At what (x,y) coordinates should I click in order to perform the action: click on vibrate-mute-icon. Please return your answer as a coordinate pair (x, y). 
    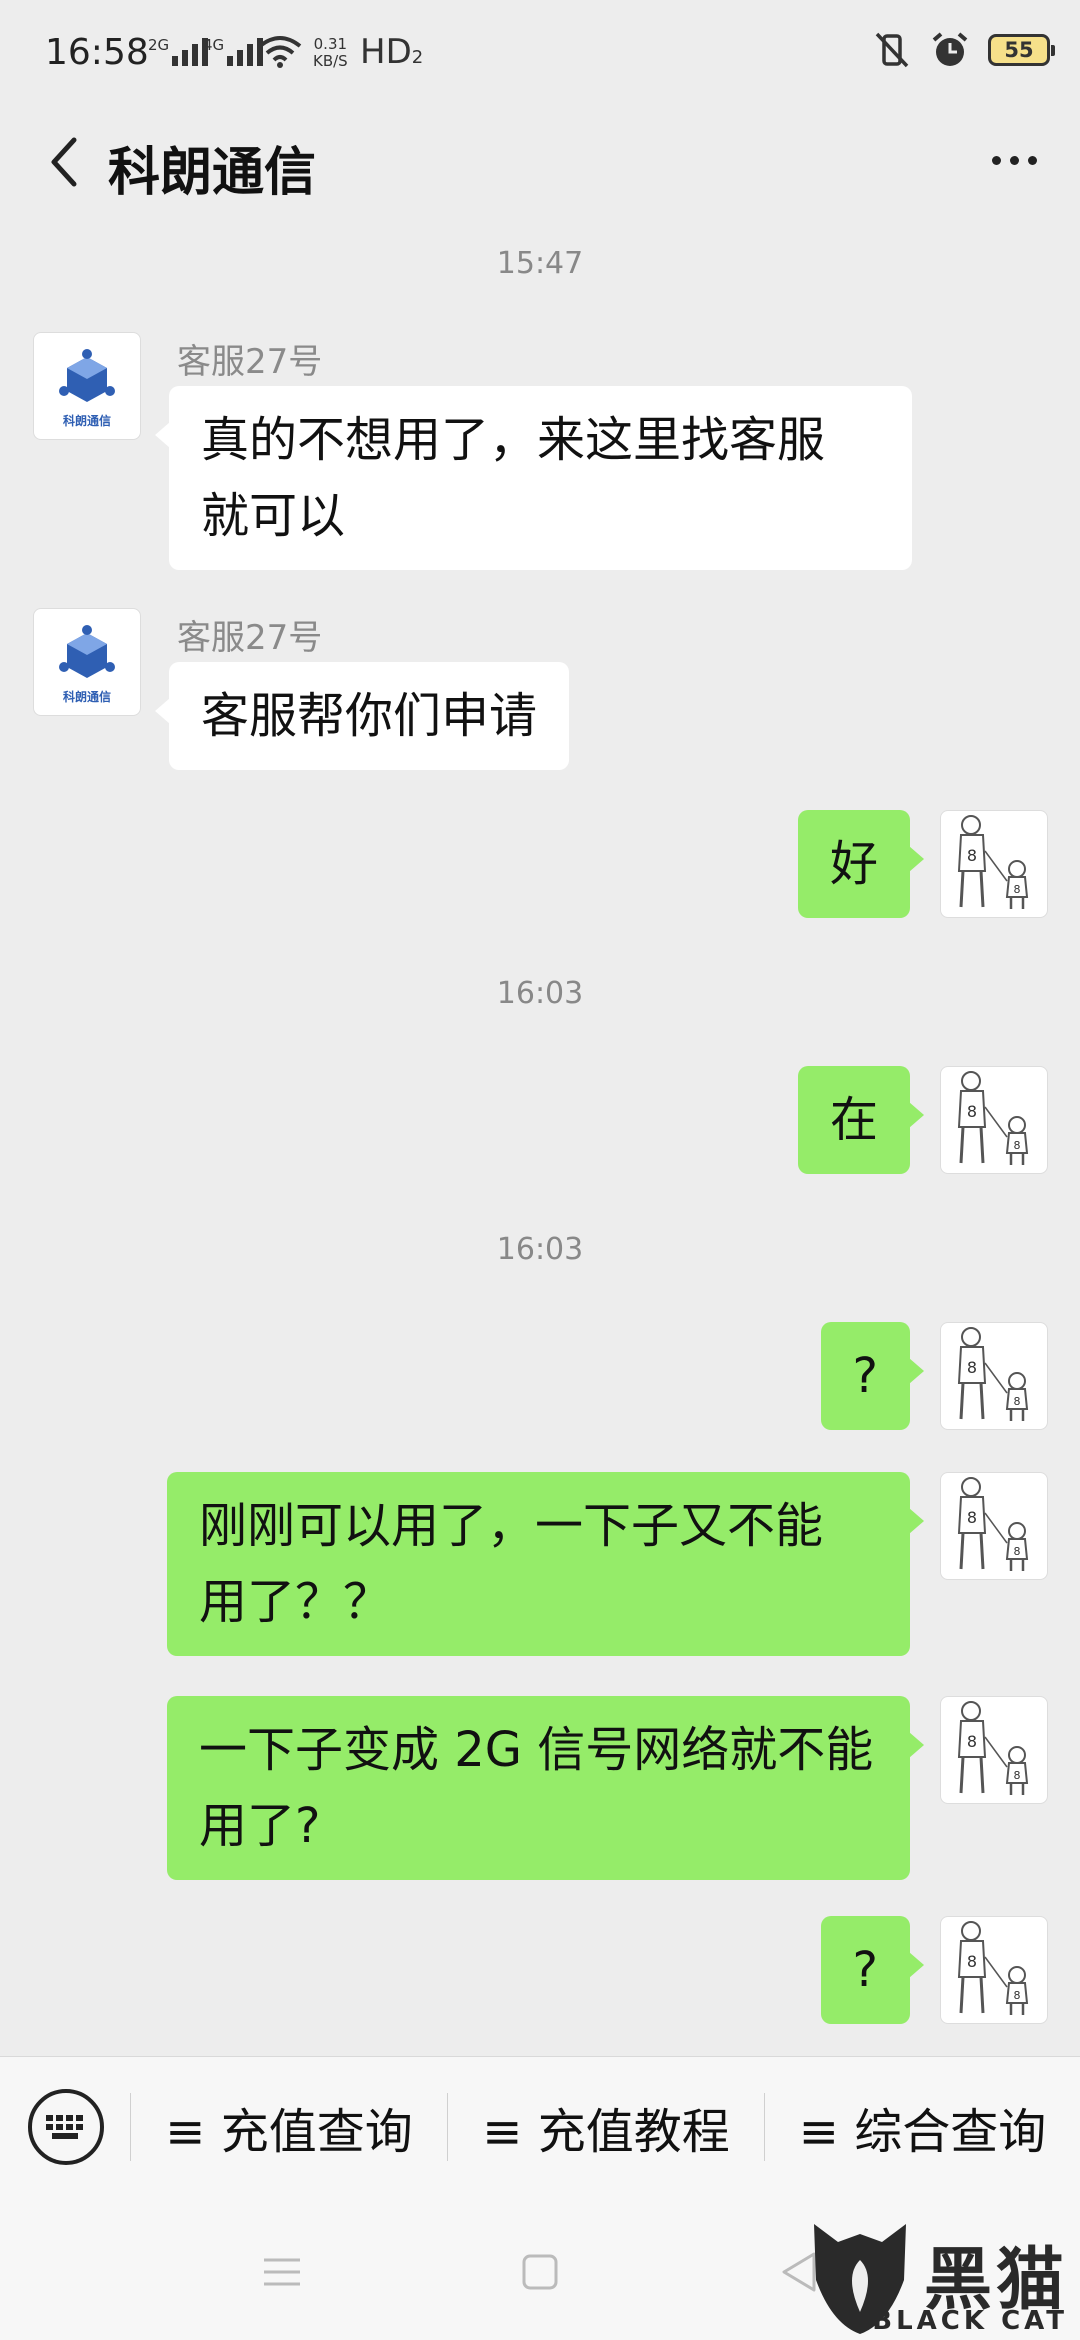
    Looking at the image, I should click on (892, 50).